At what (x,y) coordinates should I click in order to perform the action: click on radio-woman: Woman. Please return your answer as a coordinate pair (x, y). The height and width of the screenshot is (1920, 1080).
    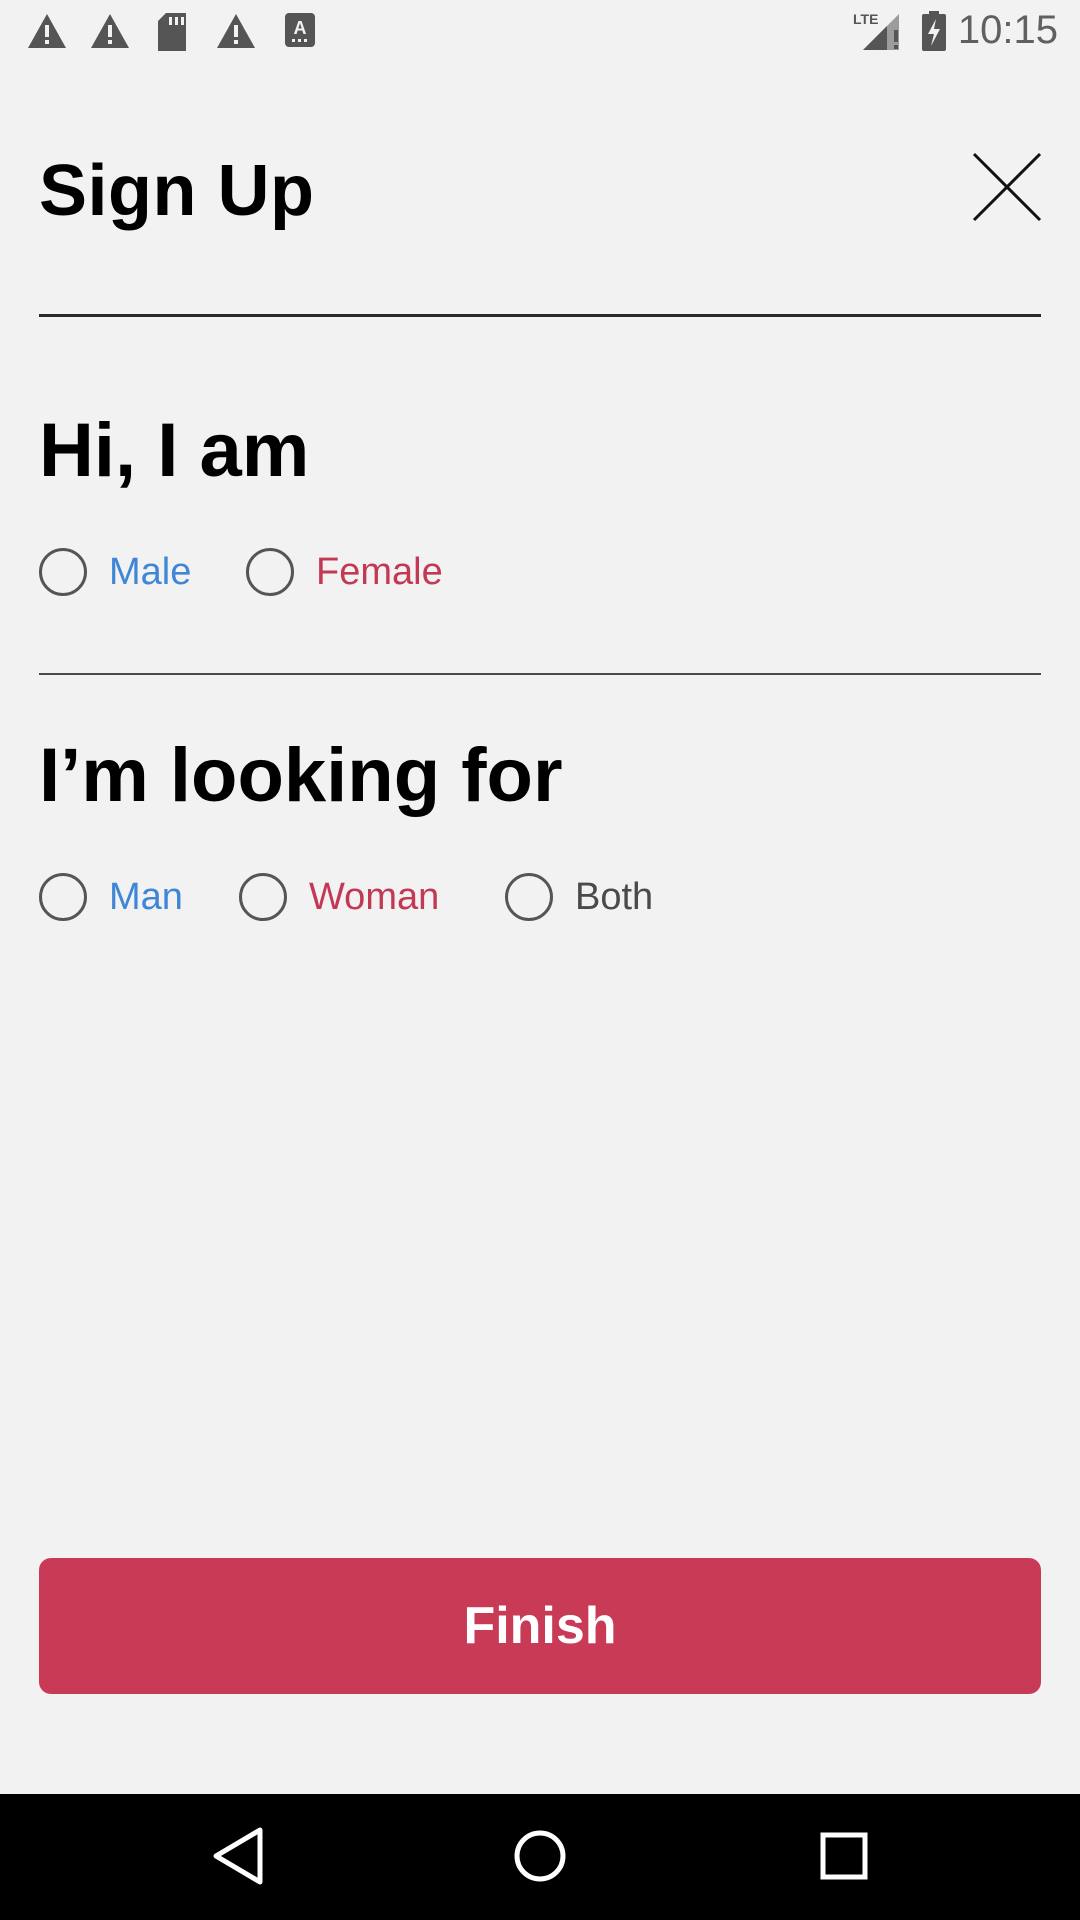
    Looking at the image, I should click on (339, 897).